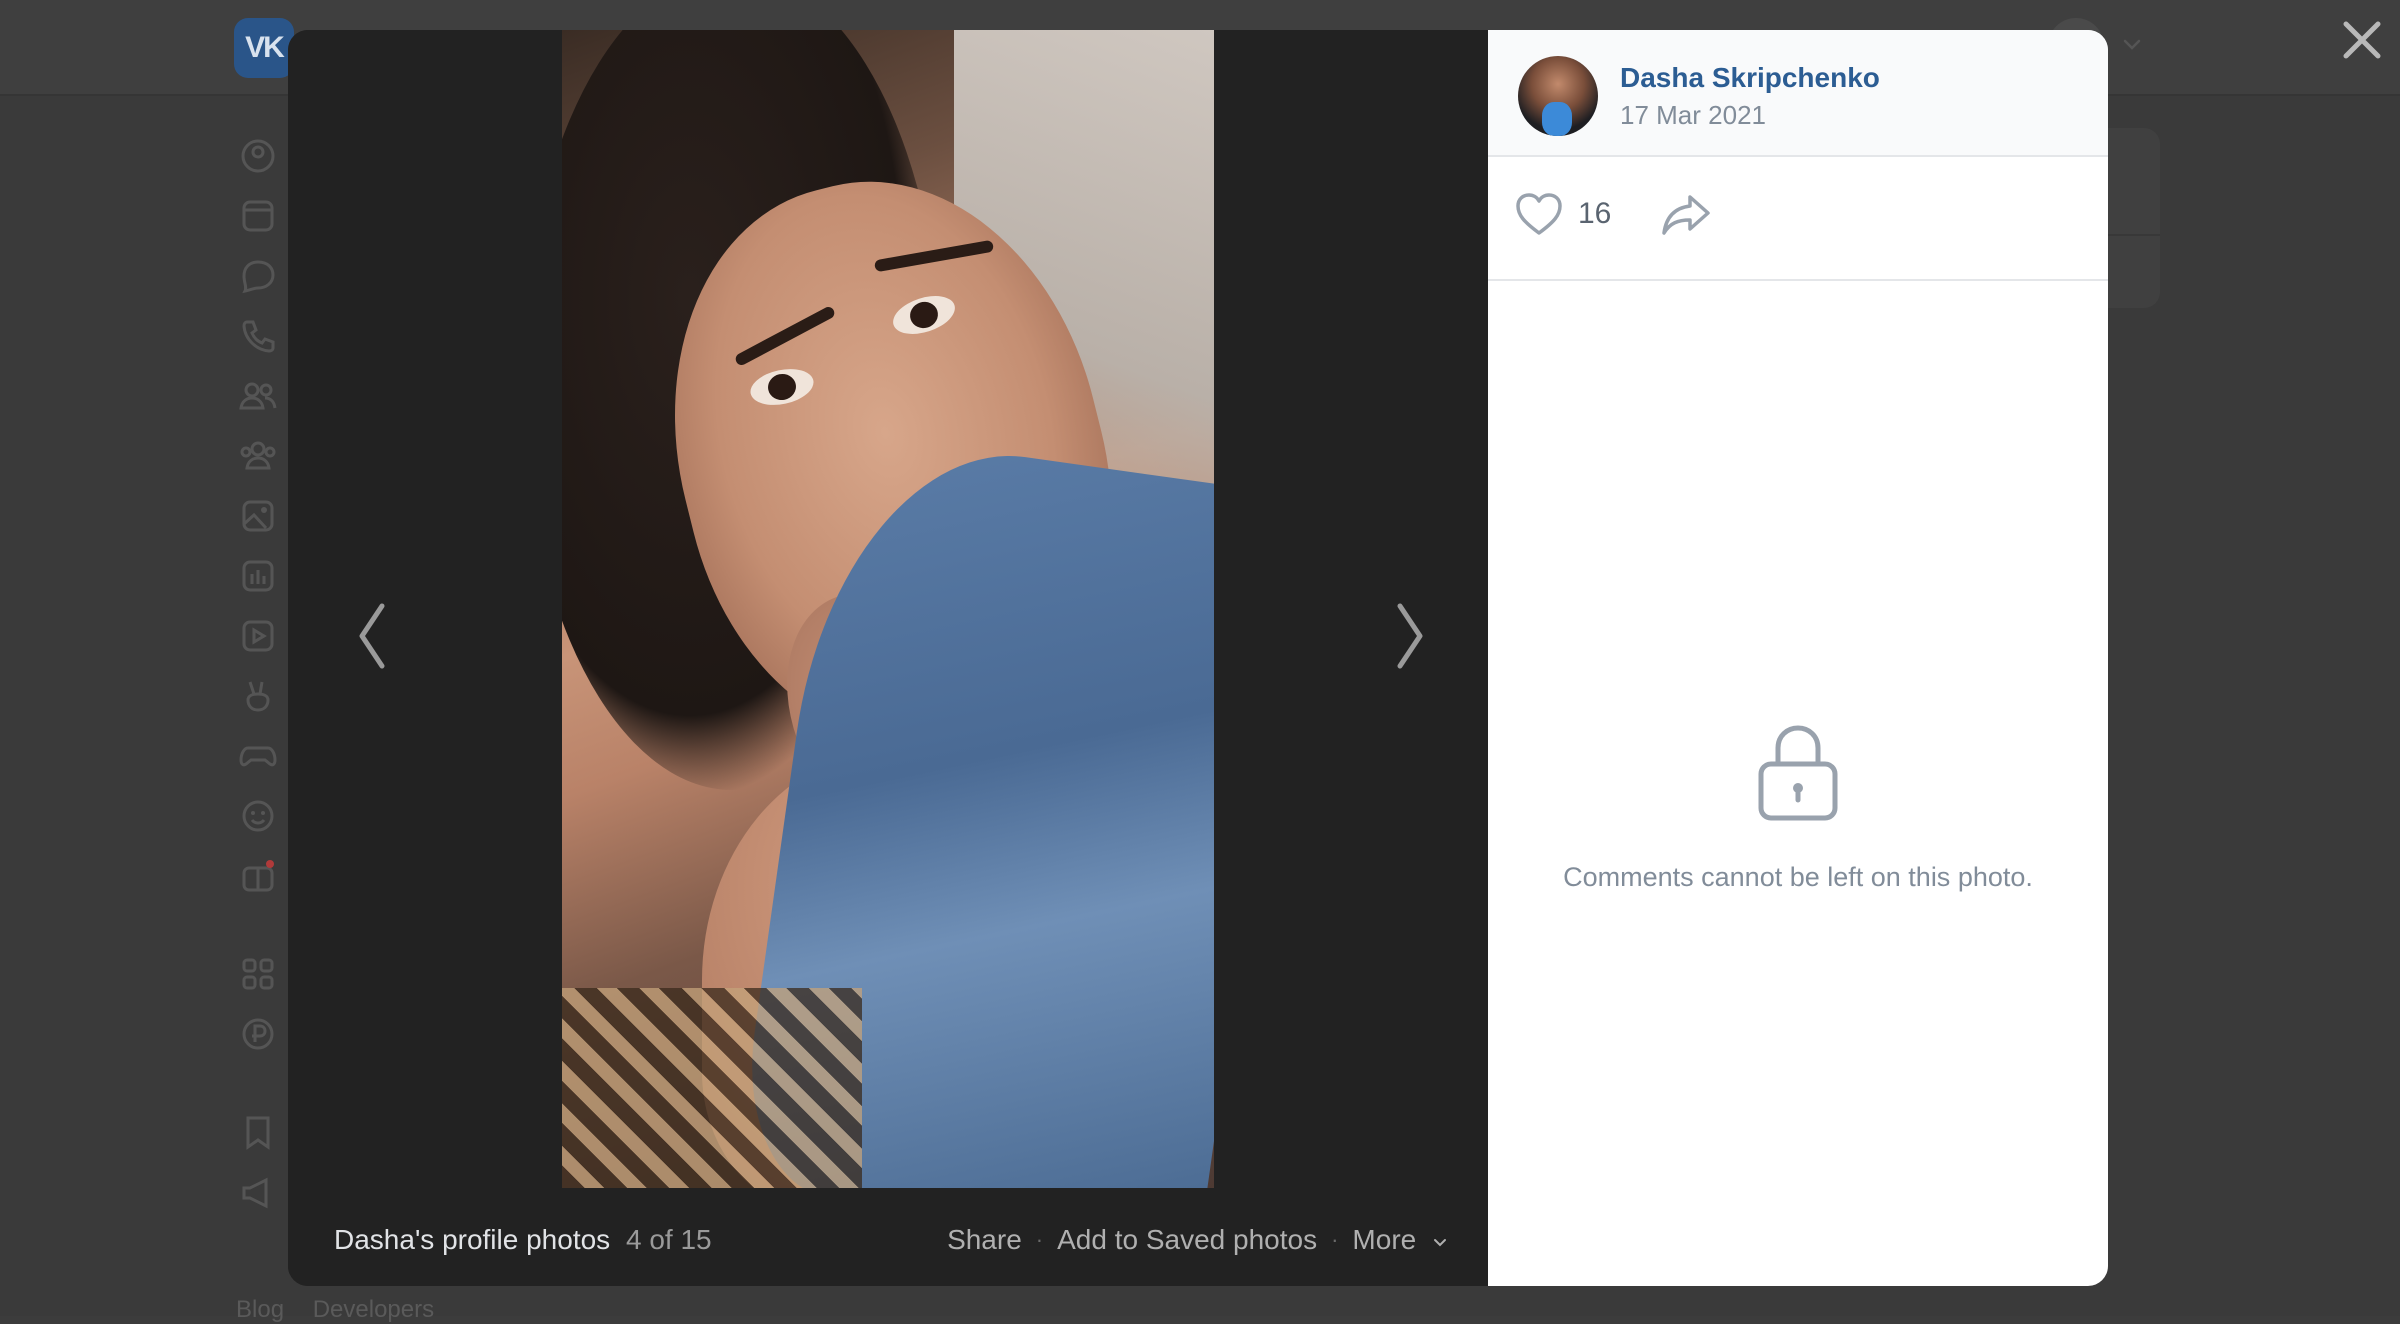  What do you see at coordinates (258, 876) in the screenshot?
I see `gifts-icon` at bounding box center [258, 876].